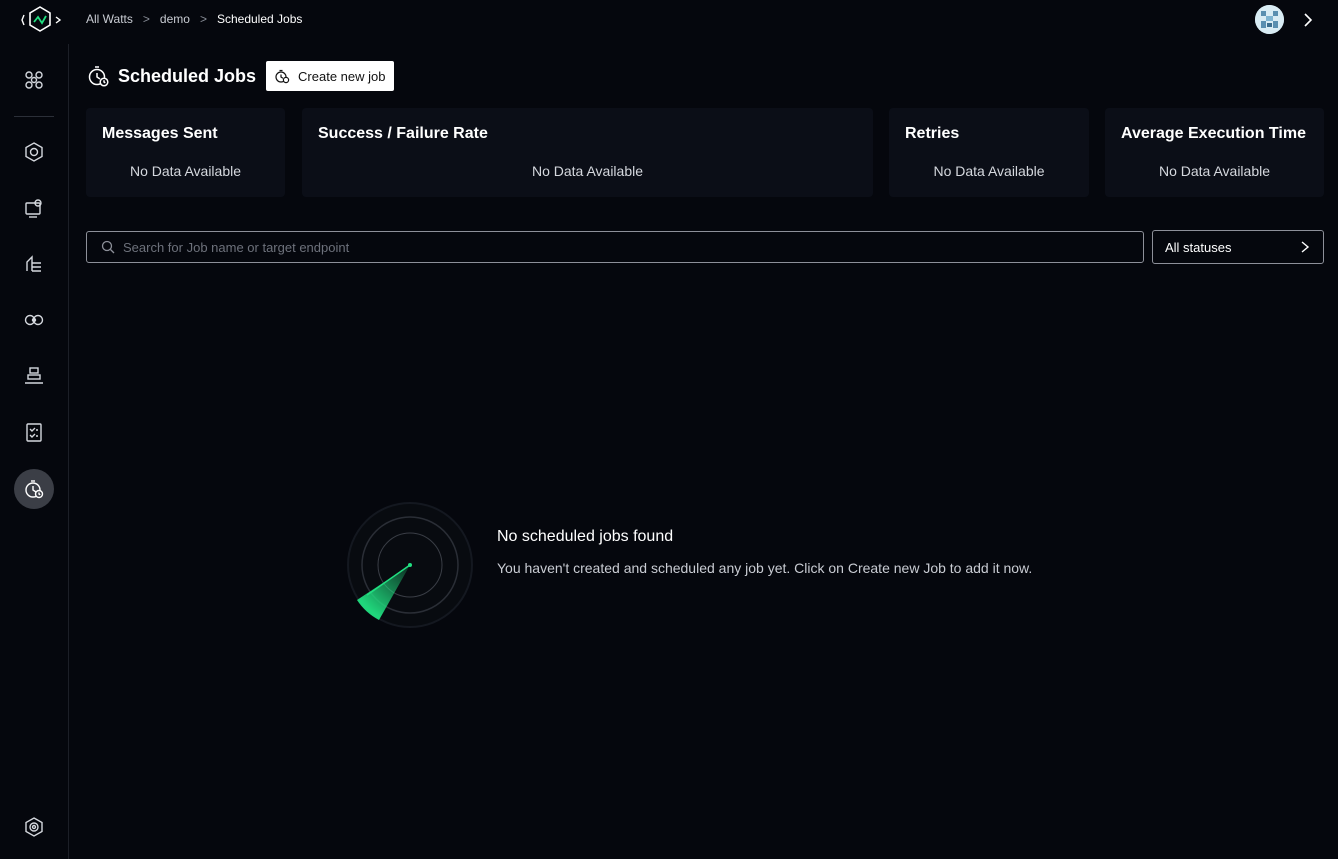  Describe the element at coordinates (34, 152) in the screenshot. I see `services-icon` at that location.